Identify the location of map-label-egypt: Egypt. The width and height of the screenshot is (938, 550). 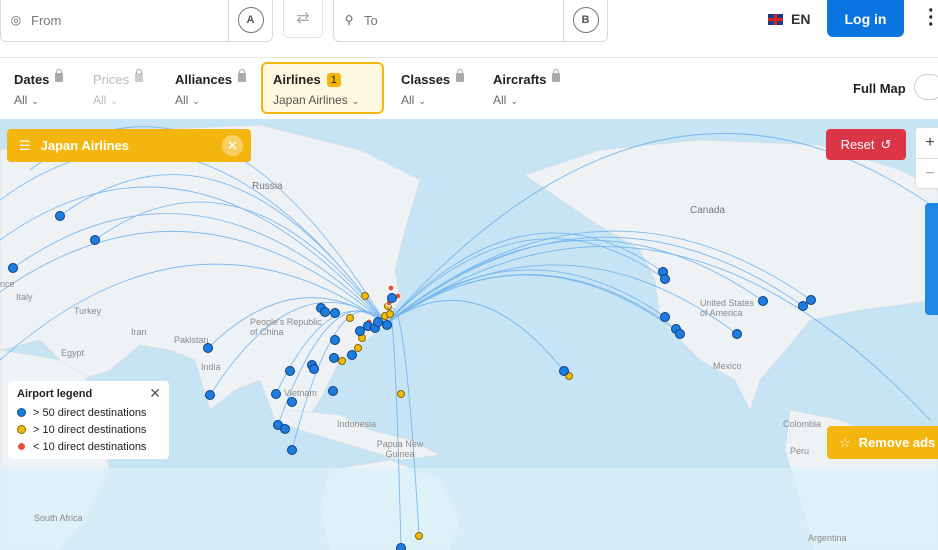
(73, 353).